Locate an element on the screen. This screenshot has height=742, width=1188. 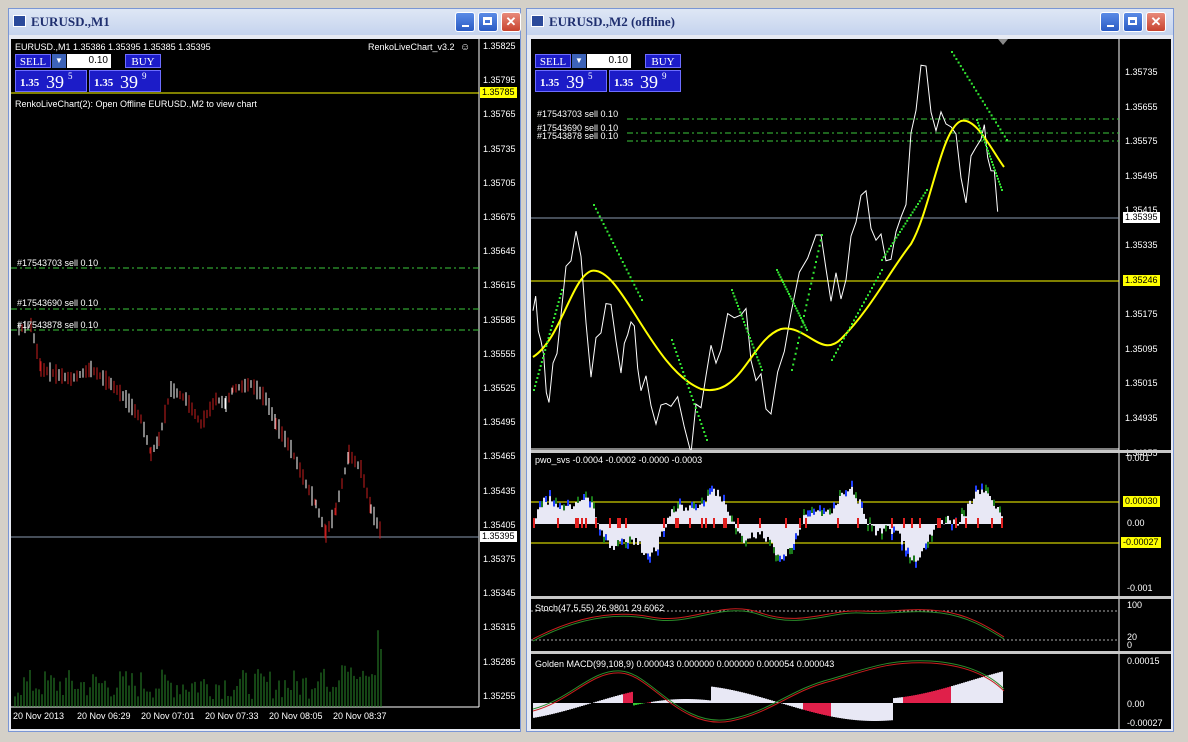
sell-quote-small: 1.35 is located at coordinates (30, 83).